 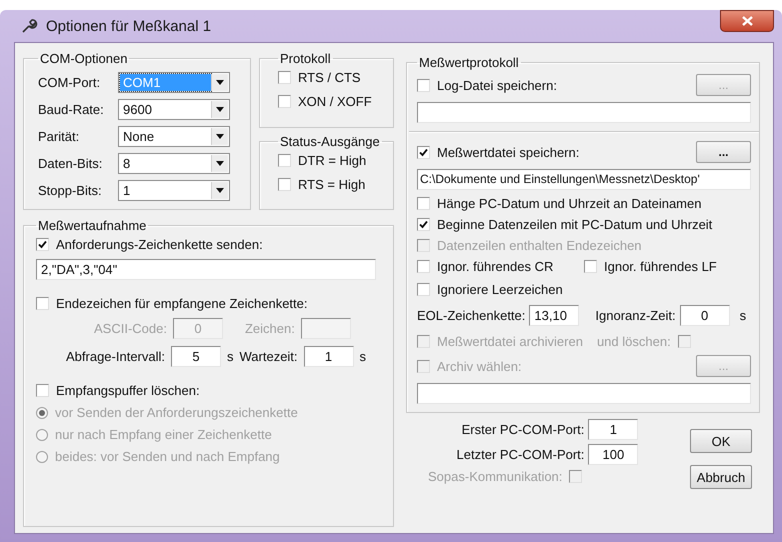 What do you see at coordinates (613, 454) in the screenshot?
I see `input-field: 100` at bounding box center [613, 454].